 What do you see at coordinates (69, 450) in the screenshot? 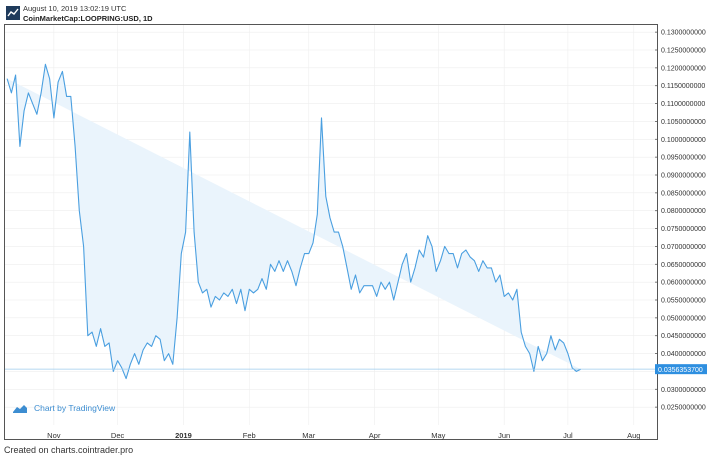
I see `footer-credit: Created on charts.cointrader.pro` at bounding box center [69, 450].